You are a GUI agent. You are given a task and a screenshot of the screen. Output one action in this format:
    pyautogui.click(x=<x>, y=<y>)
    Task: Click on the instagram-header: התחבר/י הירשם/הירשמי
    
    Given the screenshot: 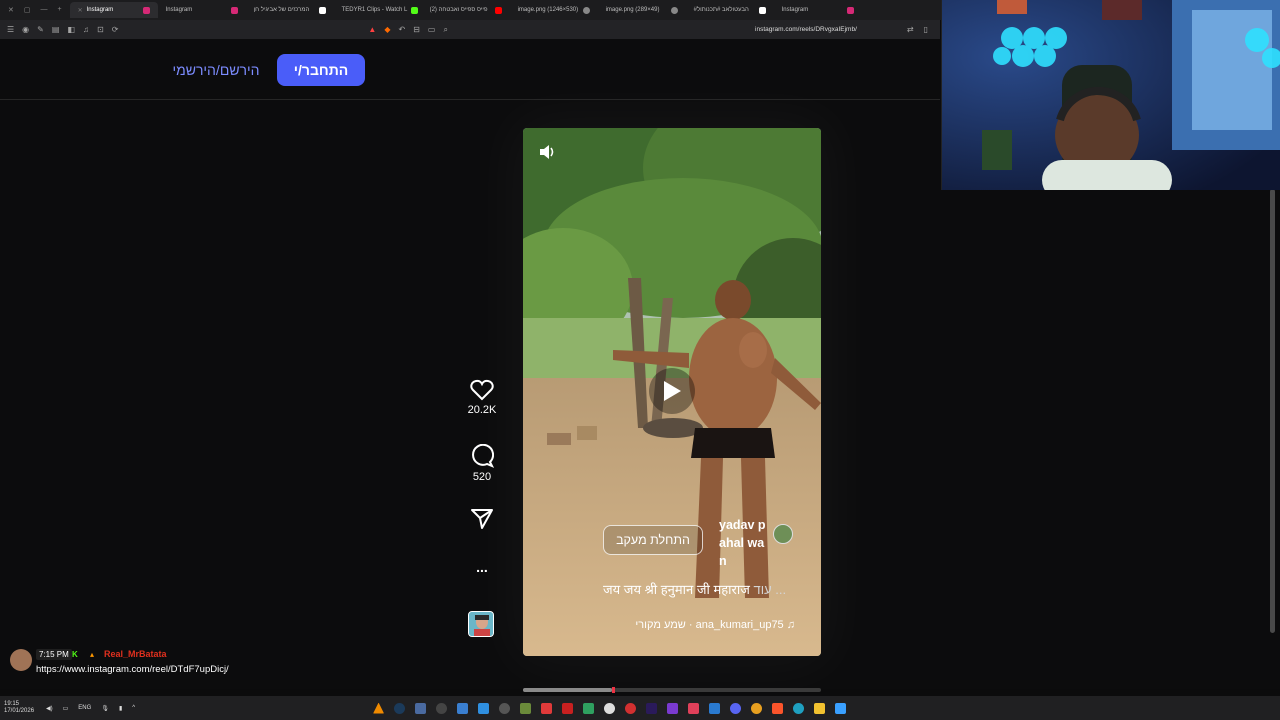 What is the action you would take?
    pyautogui.click(x=470, y=69)
    